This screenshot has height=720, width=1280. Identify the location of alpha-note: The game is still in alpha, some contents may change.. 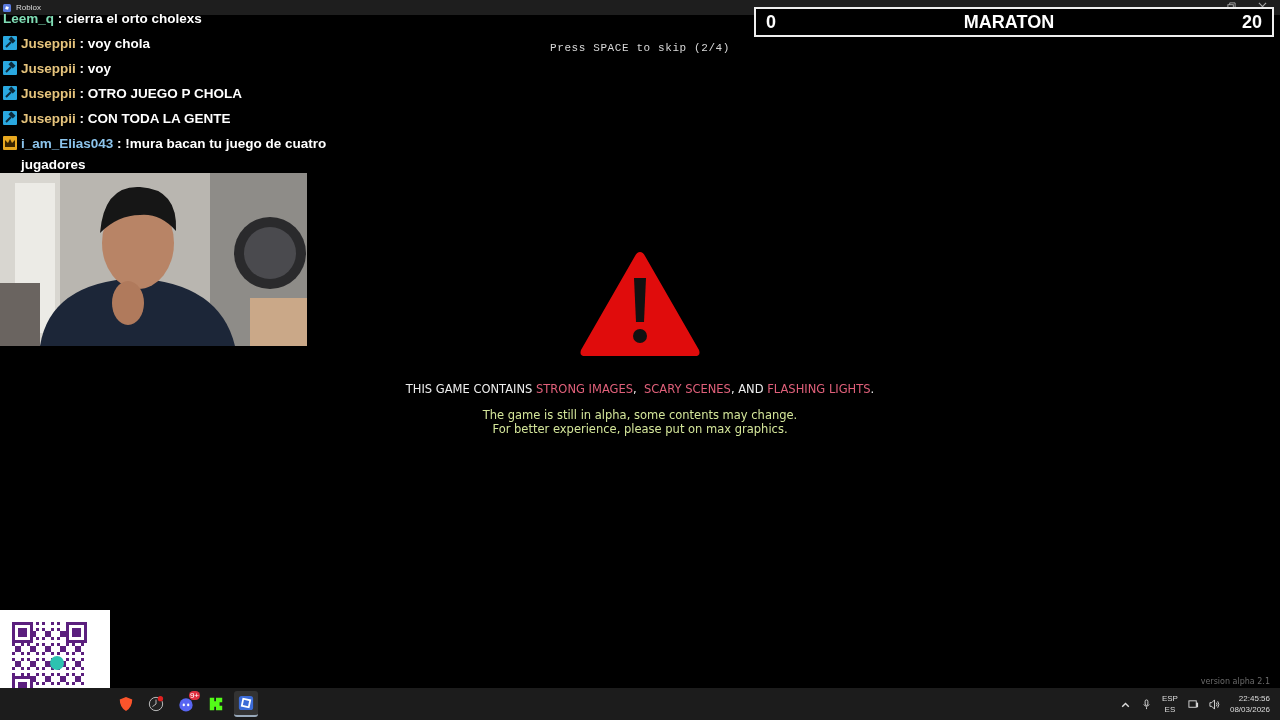
(640, 415).